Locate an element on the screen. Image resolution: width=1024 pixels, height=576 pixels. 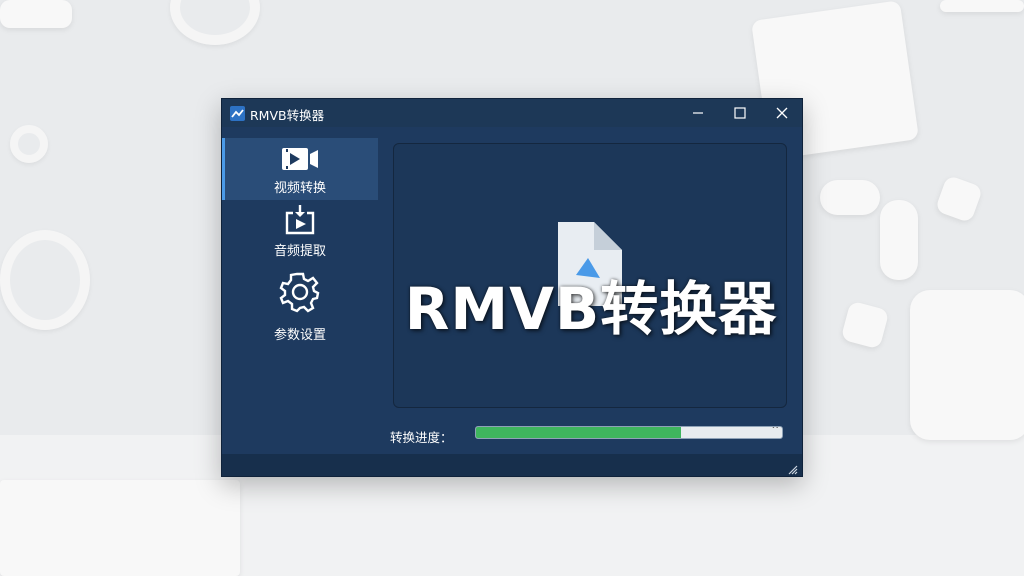
close-icon is located at coordinates (782, 113).